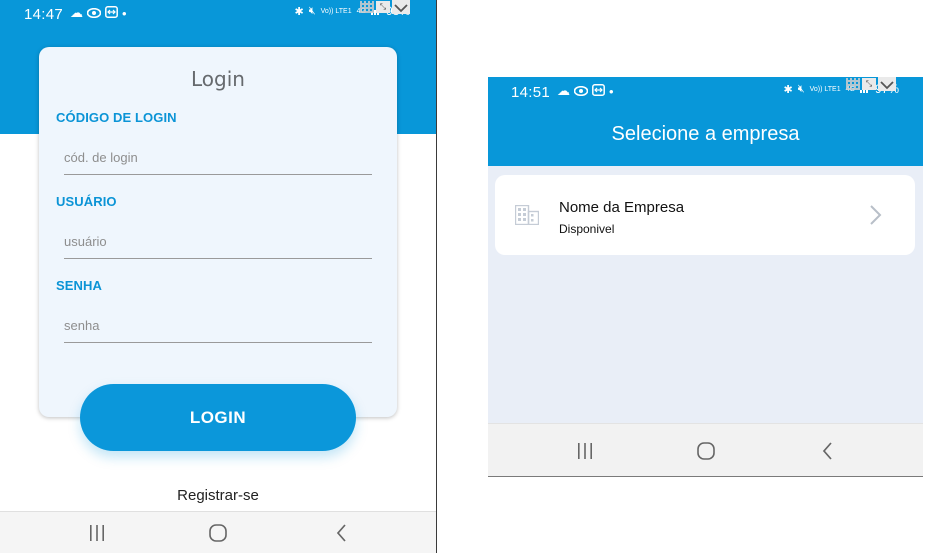 This screenshot has height=553, width=949. I want to click on company-name: Nome da Empresa, so click(622, 207).